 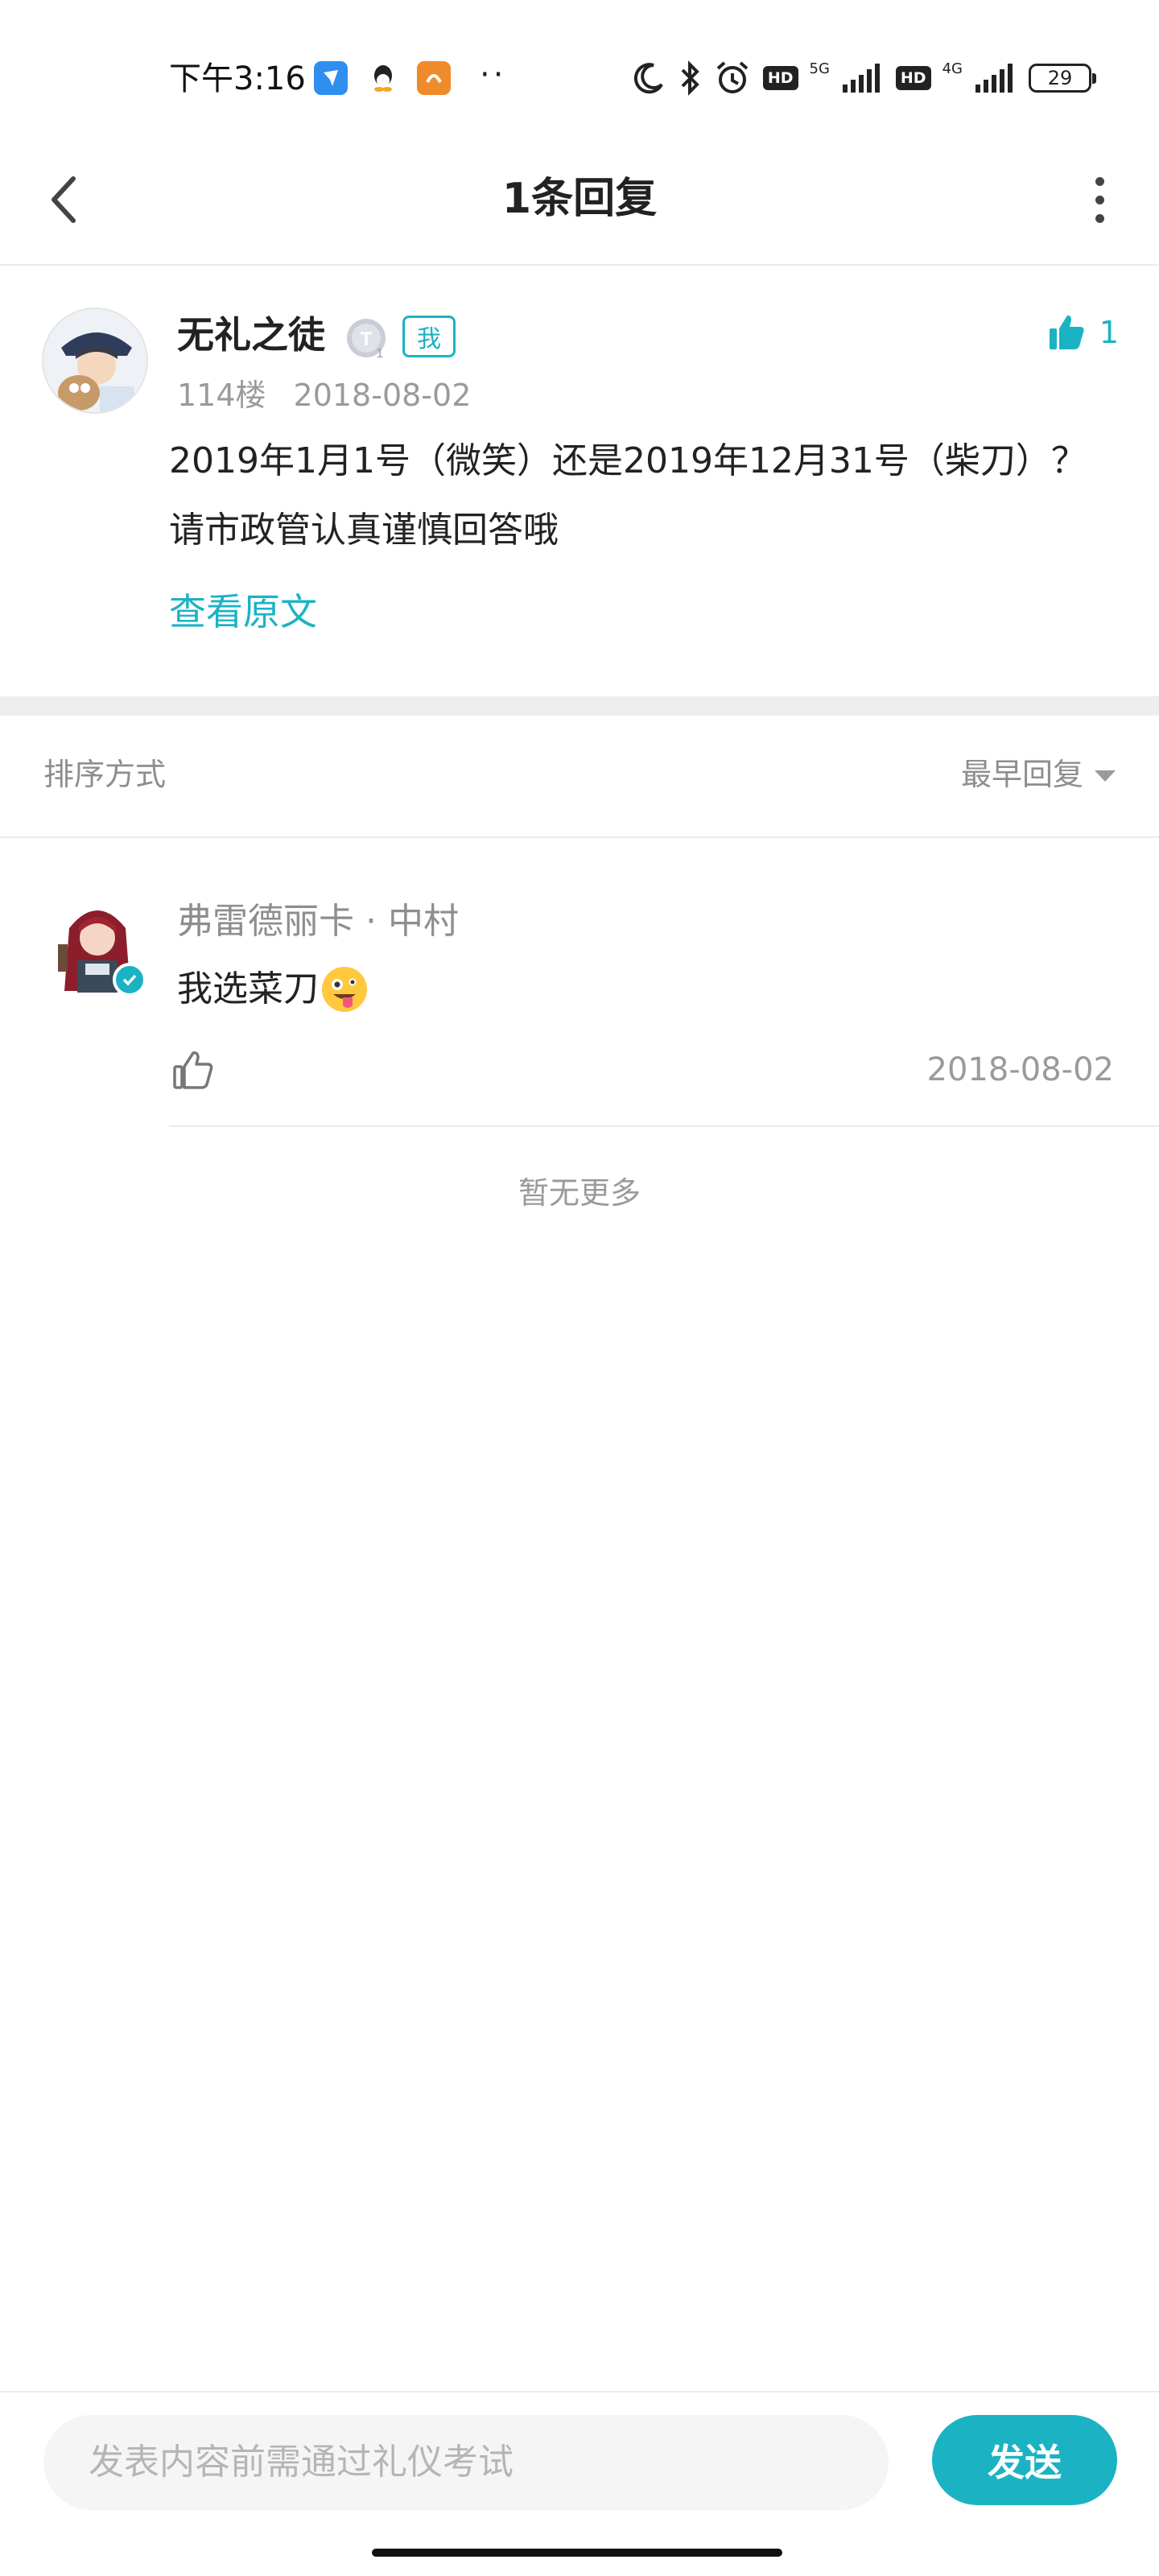 I want to click on like-count: 1, so click(x=1109, y=332).